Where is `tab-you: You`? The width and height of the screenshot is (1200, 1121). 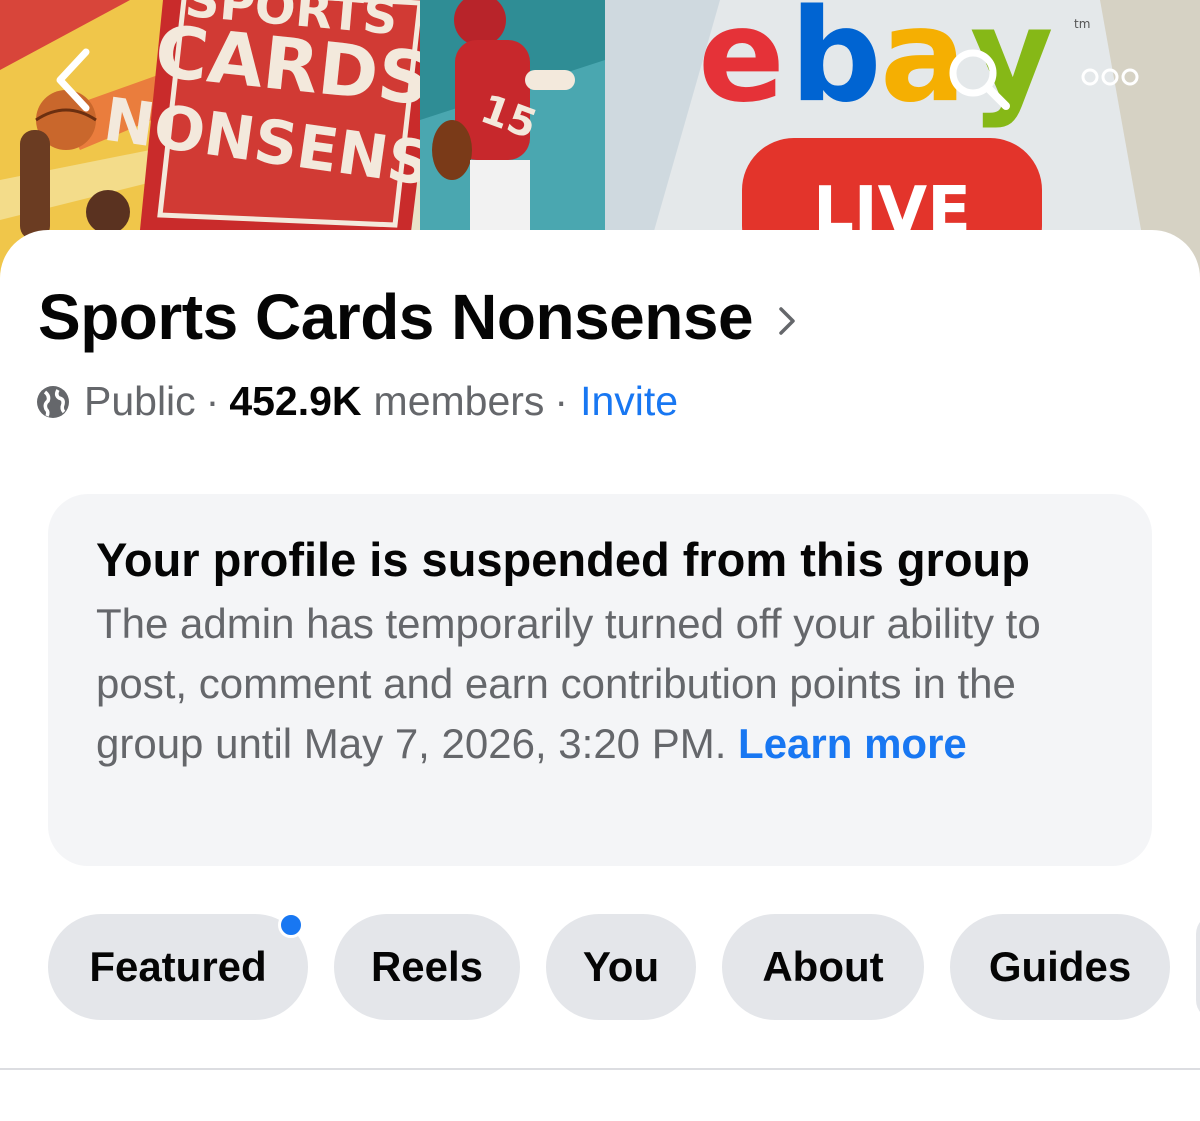 tab-you: You is located at coordinates (621, 967).